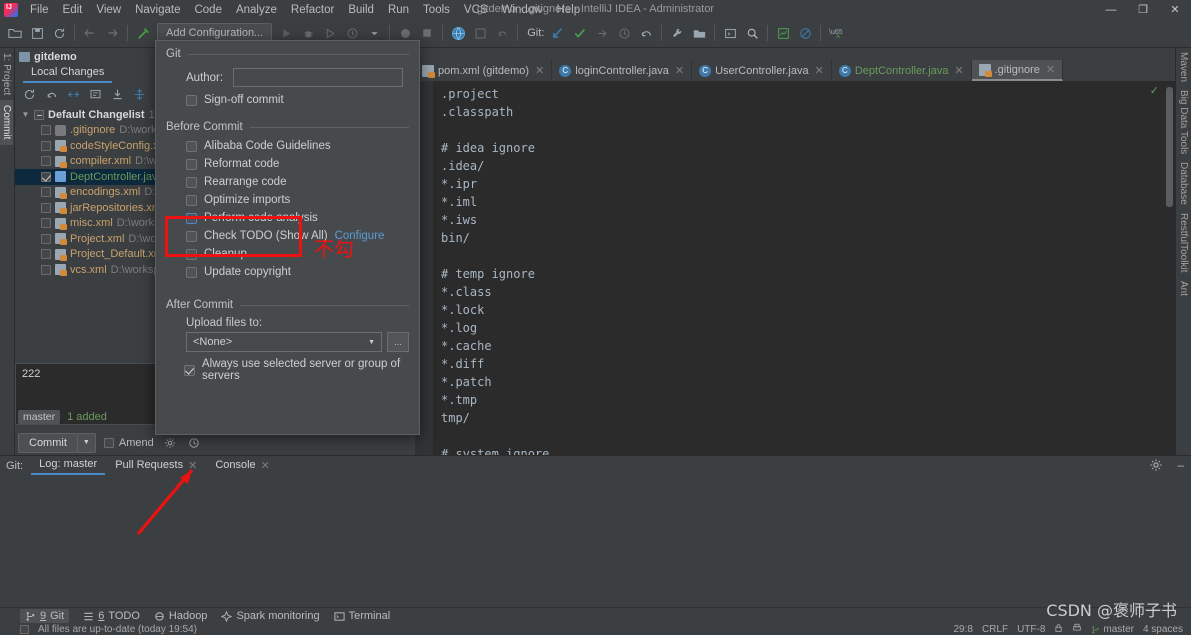 Image resolution: width=1191 pixels, height=635 pixels. I want to click on always-use-server-checkbox, so click(189, 370).